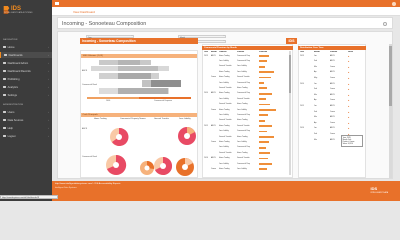 Image resolution: width=400 pixels, height=240 pixels. I want to click on footer-logo: IDS INTELLIGENT DATA, so click(379, 190).